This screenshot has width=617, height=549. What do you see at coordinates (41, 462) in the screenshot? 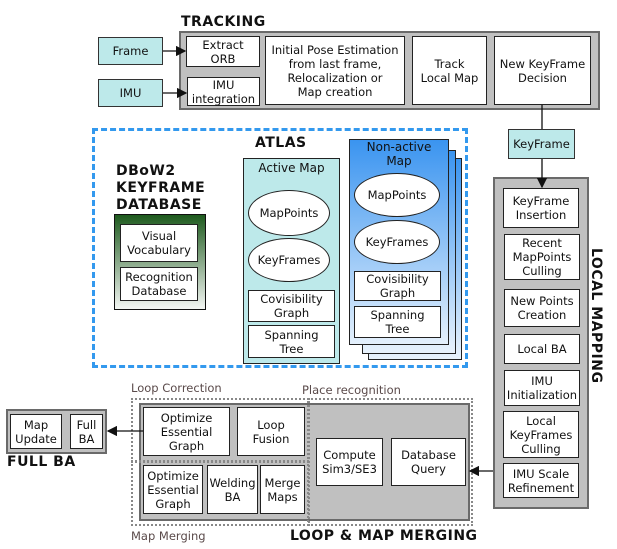
I see `full-ba-title: FULL BA` at bounding box center [41, 462].